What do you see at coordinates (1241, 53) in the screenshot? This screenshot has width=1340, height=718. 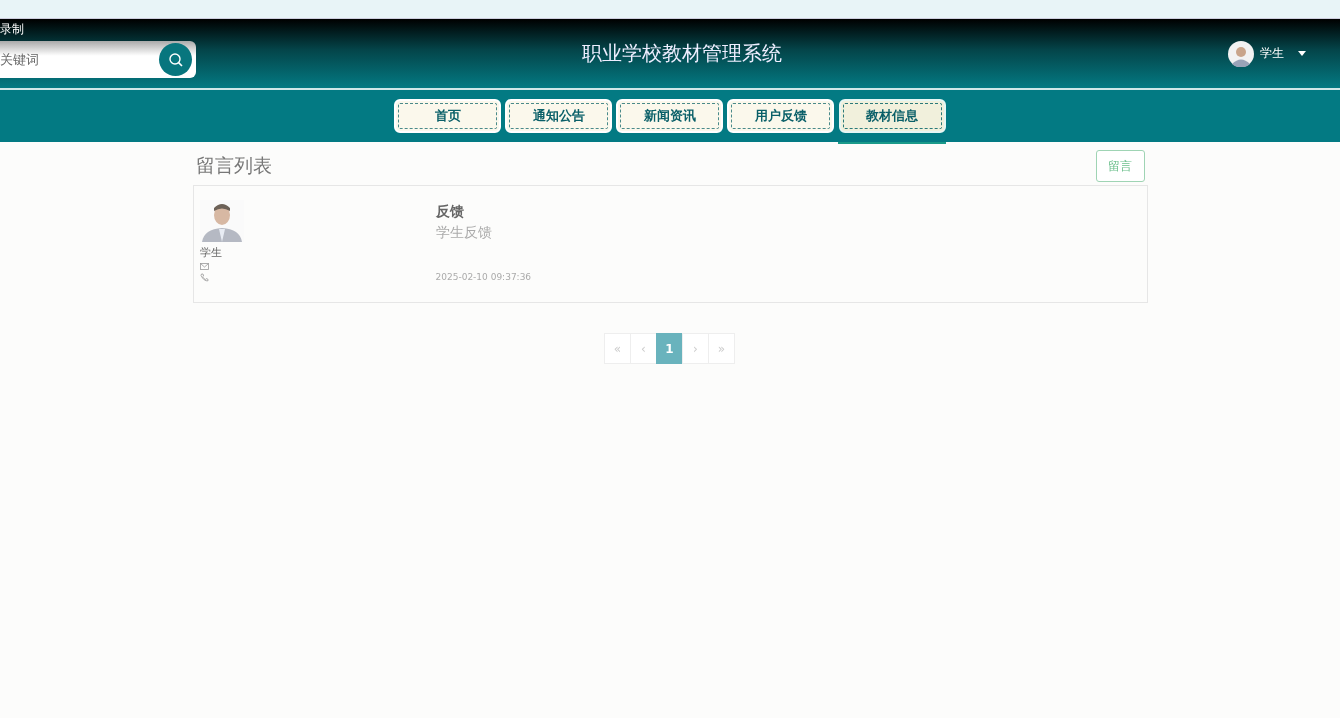 I see `avatar-icon` at bounding box center [1241, 53].